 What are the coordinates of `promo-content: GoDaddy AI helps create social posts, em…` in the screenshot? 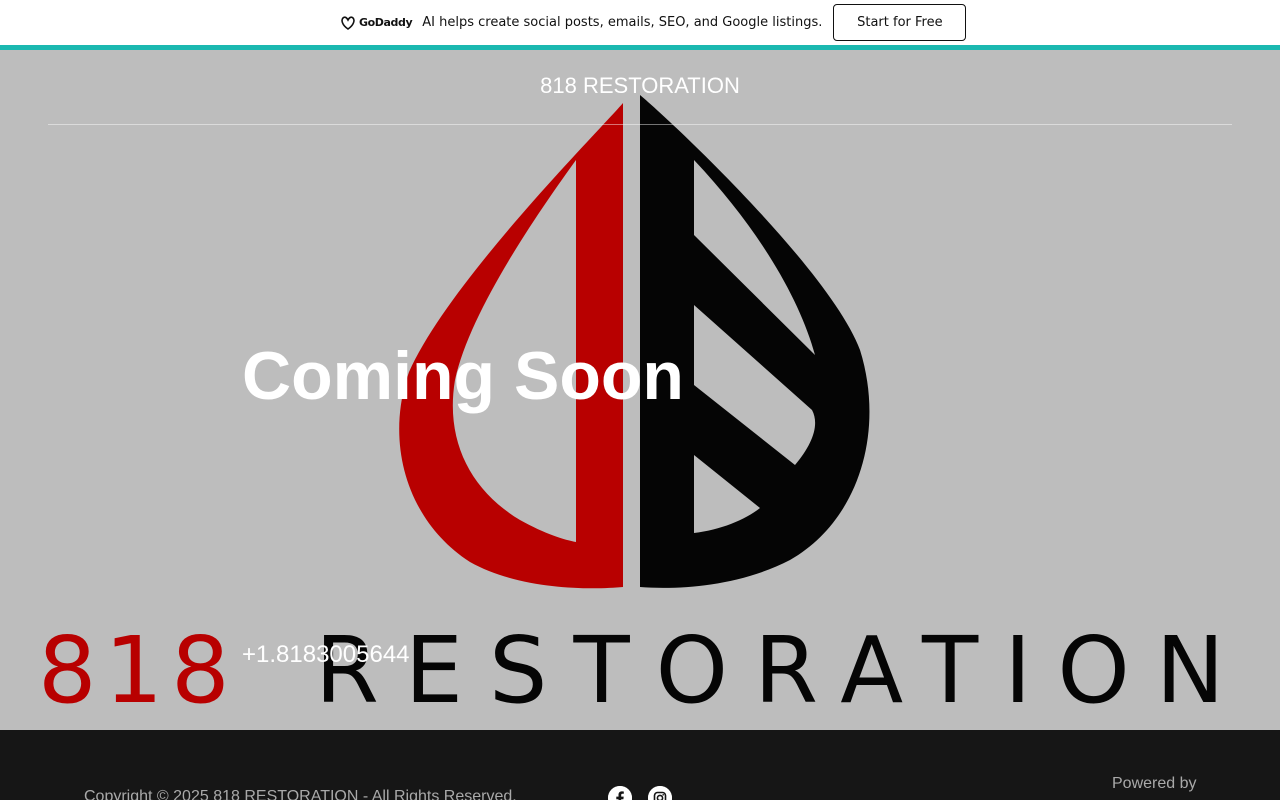 It's located at (653, 22).